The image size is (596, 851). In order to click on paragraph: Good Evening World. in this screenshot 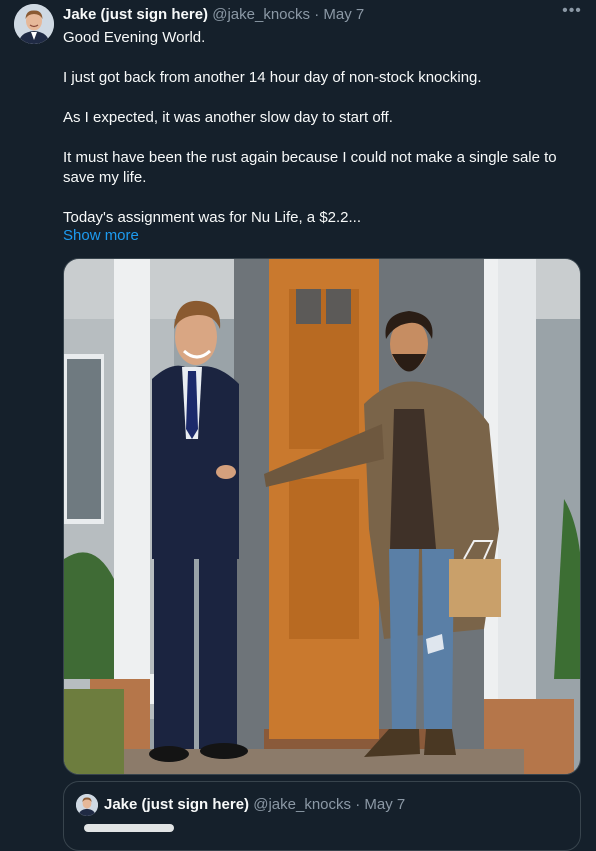, I will do `click(134, 37)`.